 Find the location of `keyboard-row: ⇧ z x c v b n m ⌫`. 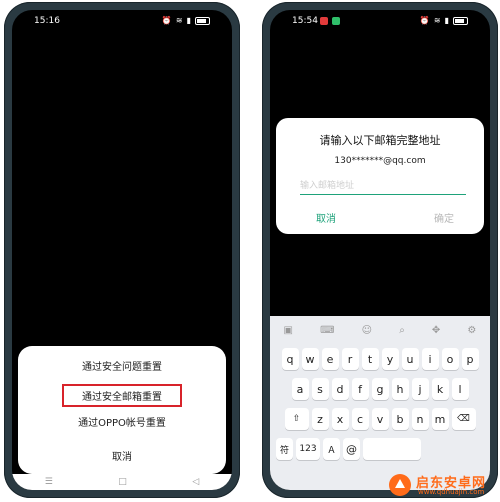

keyboard-row: ⇧ z x c v b n m ⌫ is located at coordinates (380, 419).